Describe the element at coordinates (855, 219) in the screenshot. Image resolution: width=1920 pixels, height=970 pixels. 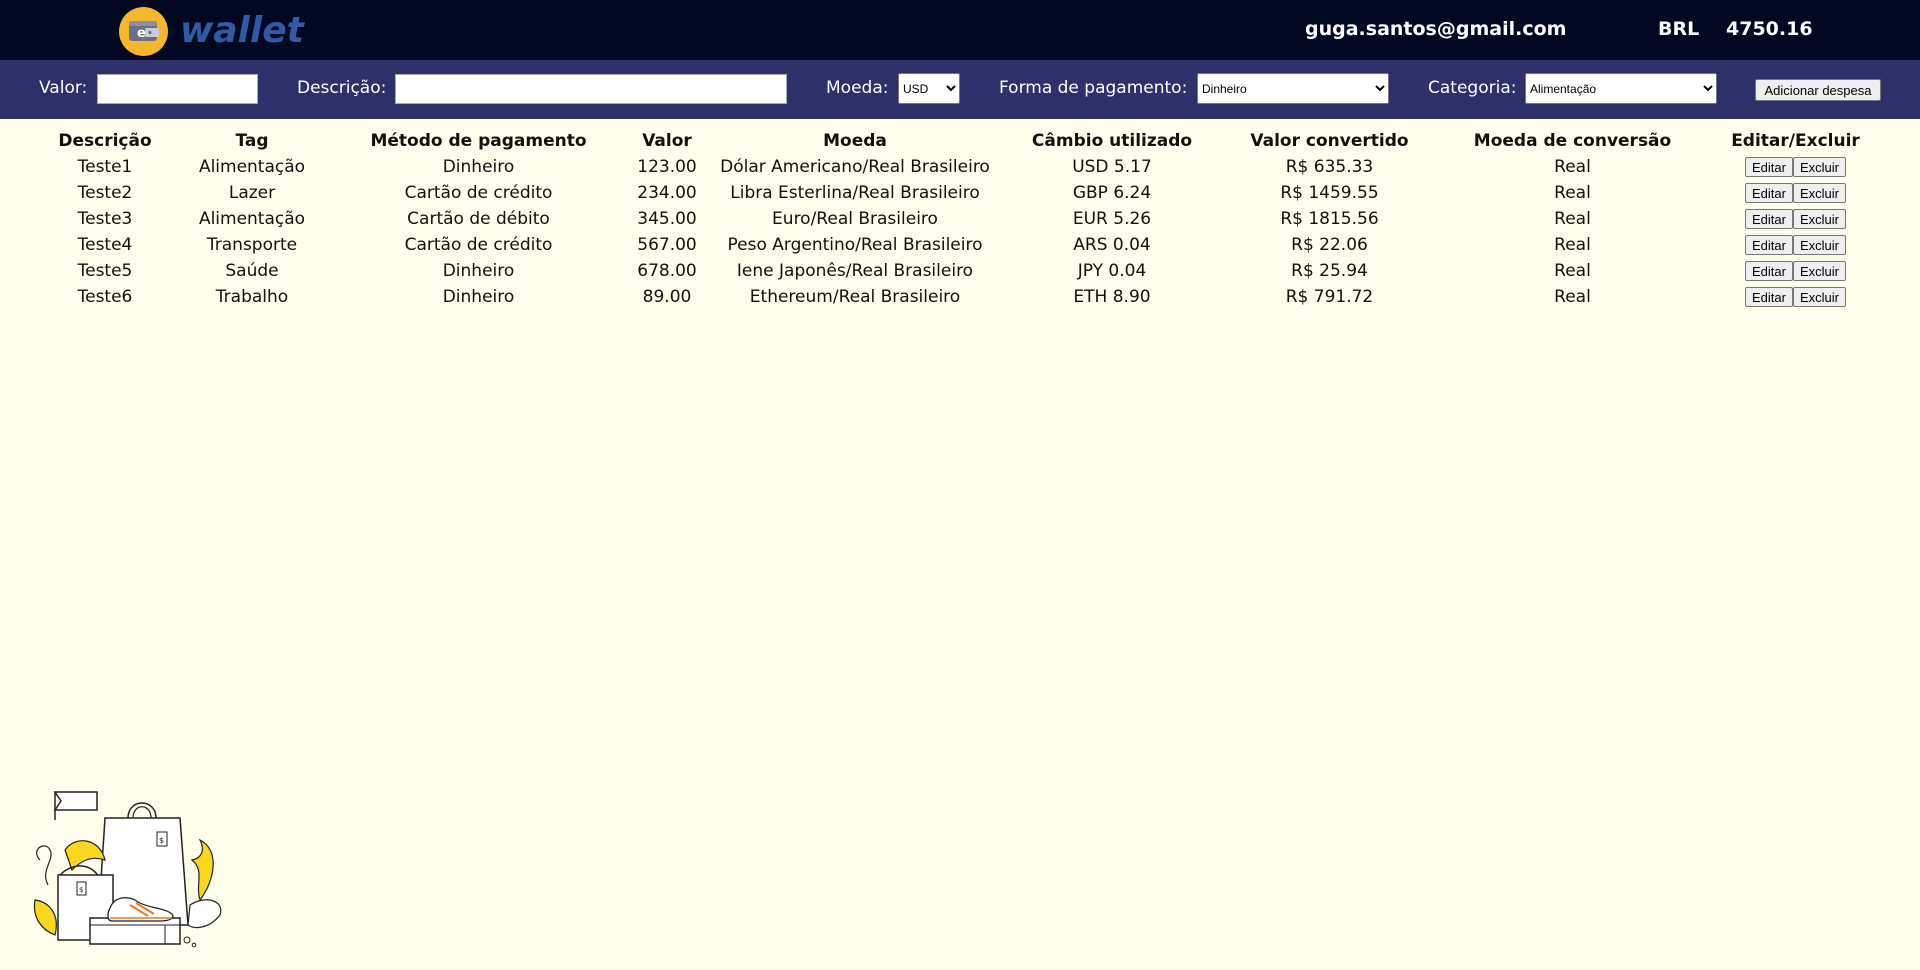
I see `cell-moeda: Euro/Real Brasileiro` at that location.